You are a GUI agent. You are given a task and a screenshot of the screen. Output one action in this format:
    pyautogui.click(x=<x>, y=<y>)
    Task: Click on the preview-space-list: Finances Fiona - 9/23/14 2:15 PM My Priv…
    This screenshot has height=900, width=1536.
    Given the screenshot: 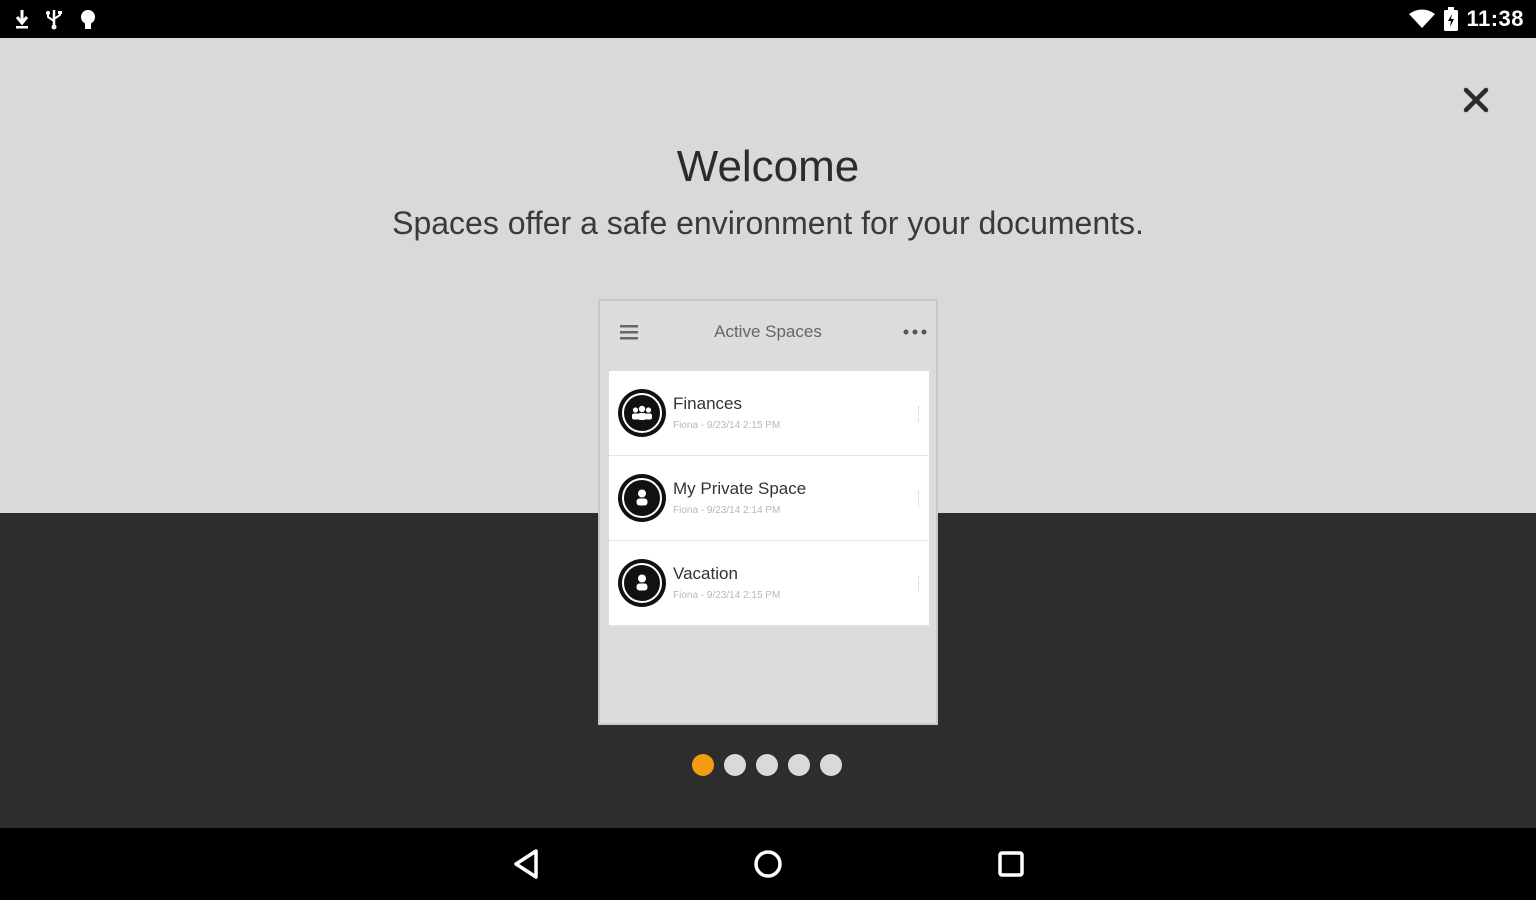 What is the action you would take?
    pyautogui.click(x=769, y=498)
    